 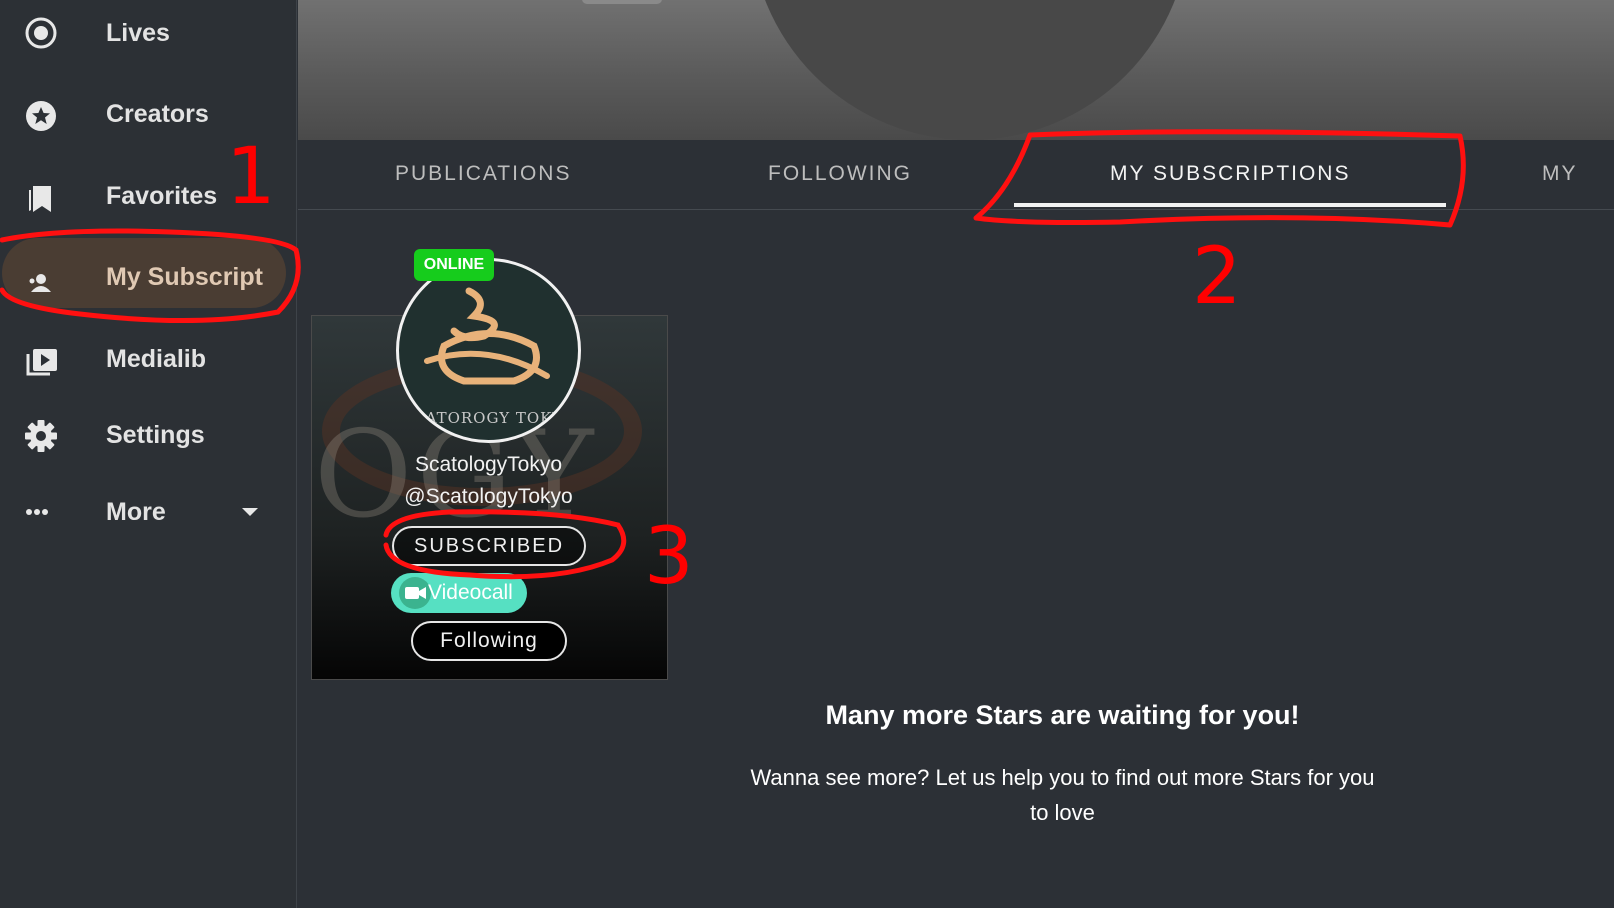 I want to click on video-camera-icon, so click(x=415, y=593).